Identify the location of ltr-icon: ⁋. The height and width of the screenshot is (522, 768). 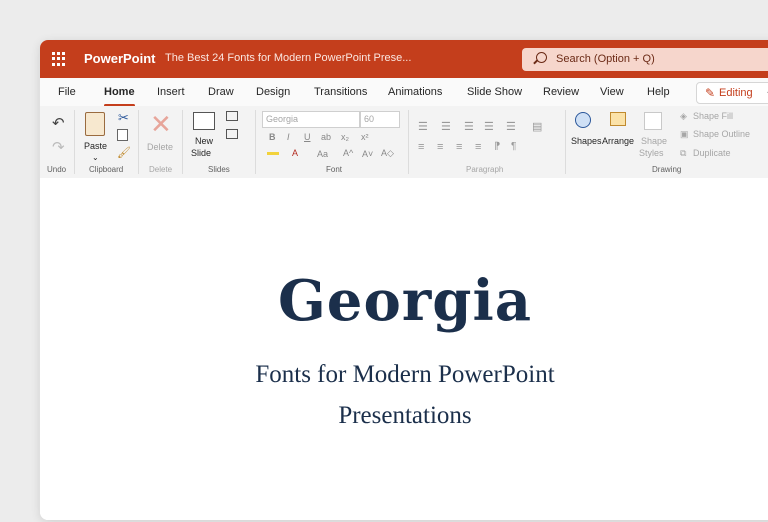
(497, 146).